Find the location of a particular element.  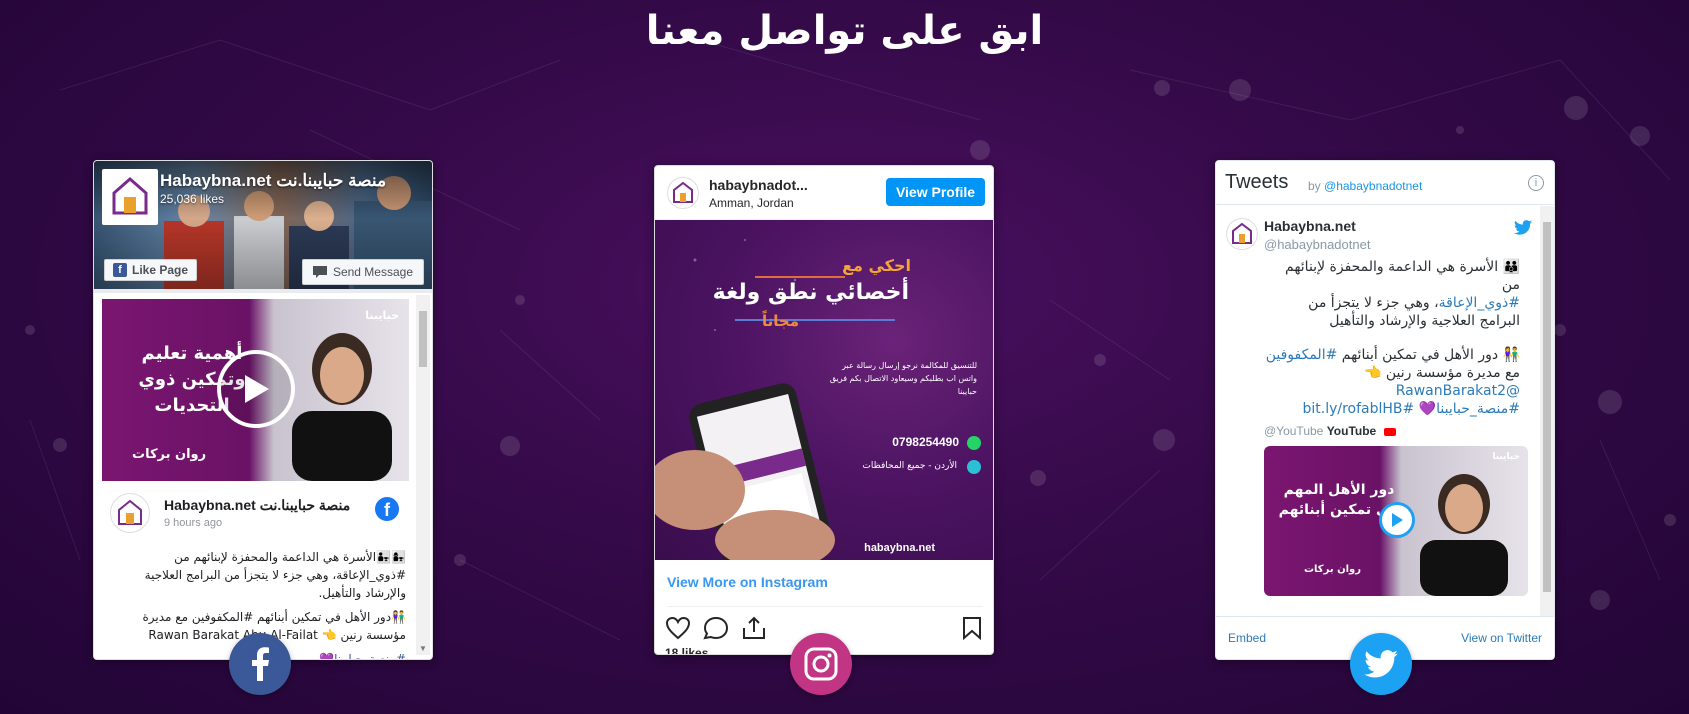

facebook-f-icon: f is located at coordinates (120, 270).